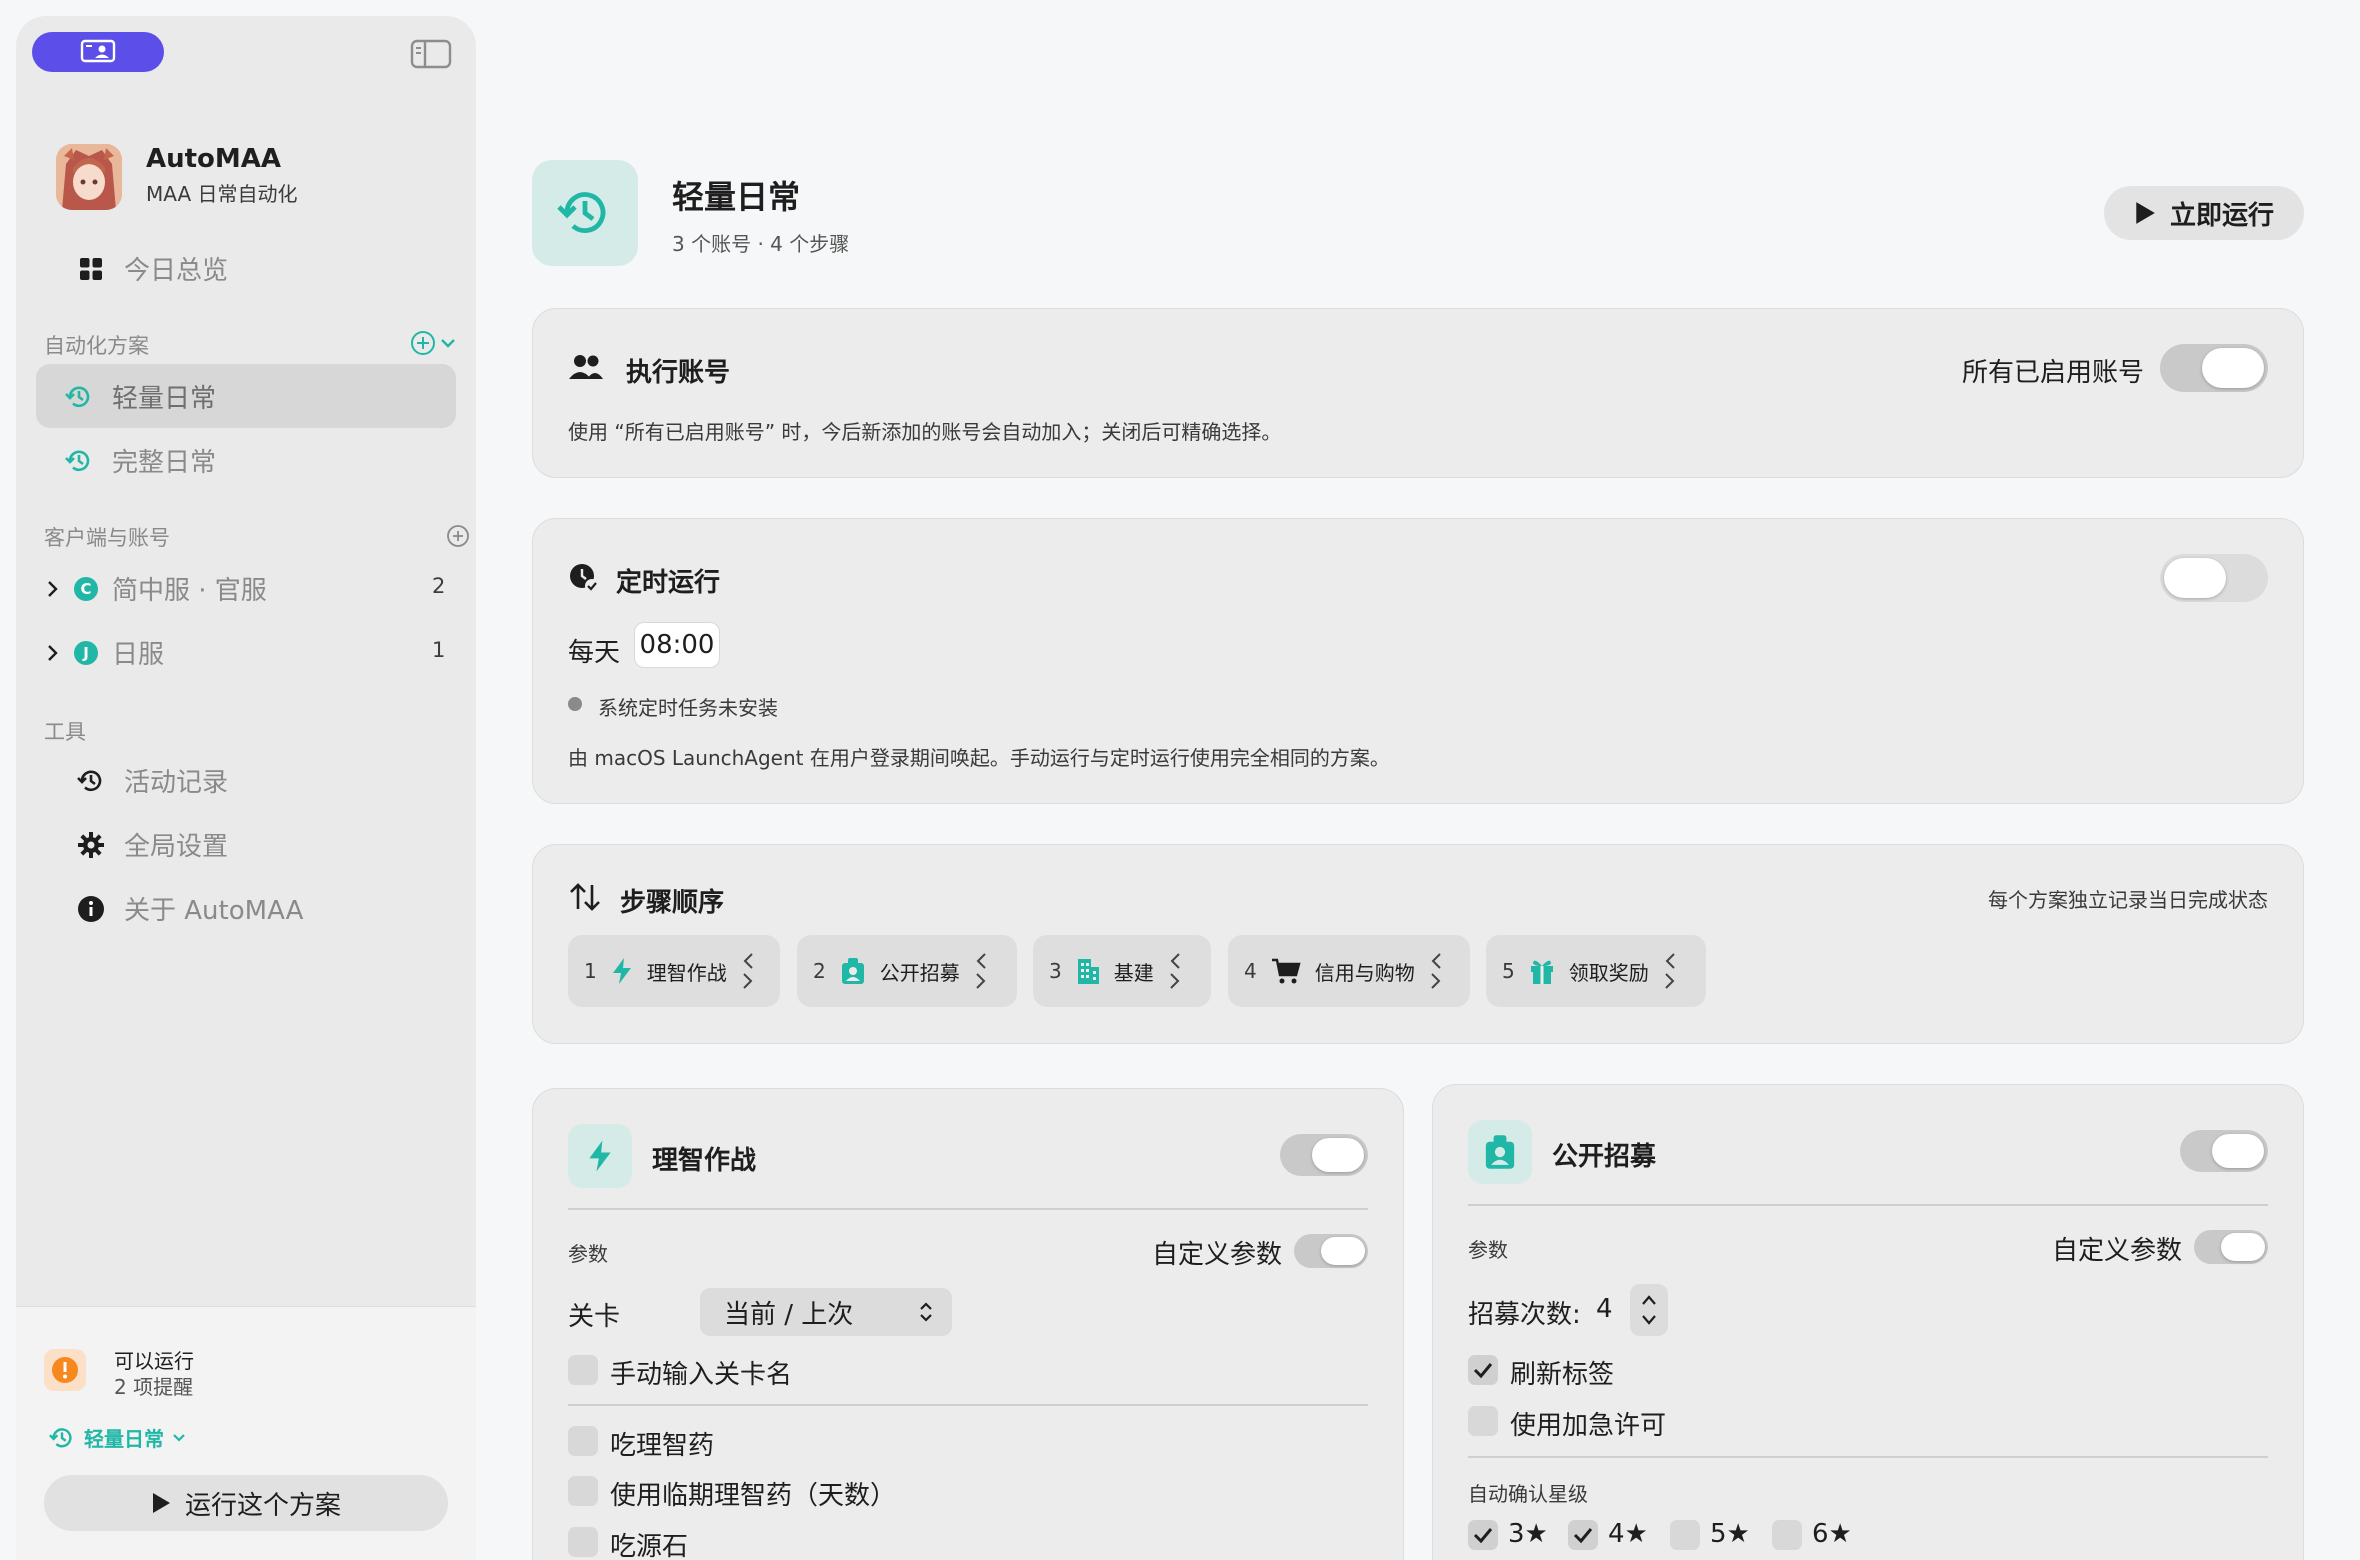 The width and height of the screenshot is (2360, 1560). What do you see at coordinates (1324, 1155) in the screenshot?
I see `combat-enable-toggle` at bounding box center [1324, 1155].